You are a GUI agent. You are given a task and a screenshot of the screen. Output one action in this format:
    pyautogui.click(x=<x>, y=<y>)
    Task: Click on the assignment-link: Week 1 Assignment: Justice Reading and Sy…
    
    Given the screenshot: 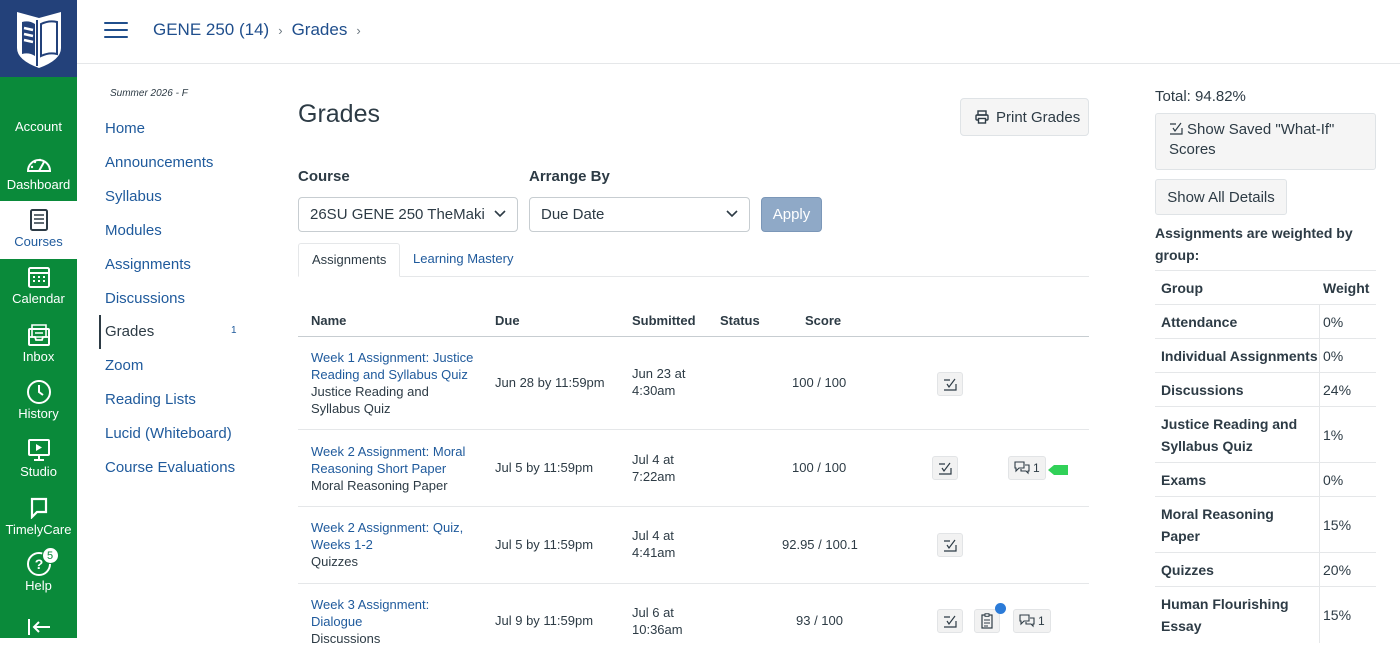 What is the action you would take?
    pyautogui.click(x=401, y=366)
    